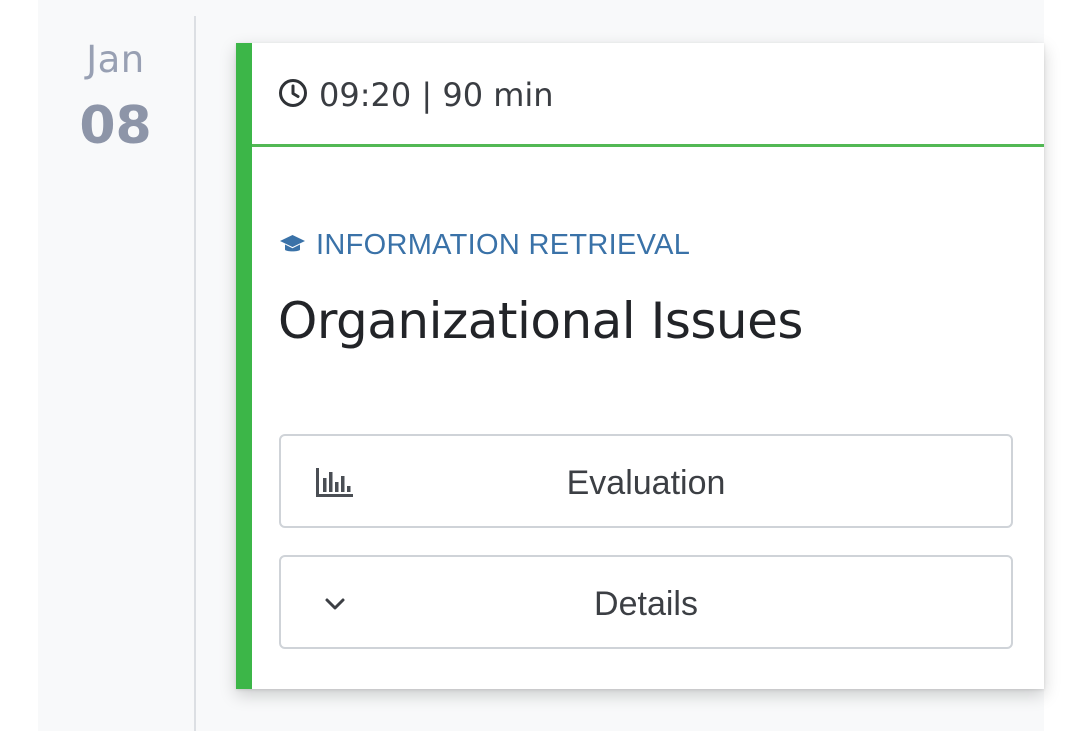 The height and width of the screenshot is (731, 1080). Describe the element at coordinates (293, 93) in the screenshot. I see `clock-icon` at that location.